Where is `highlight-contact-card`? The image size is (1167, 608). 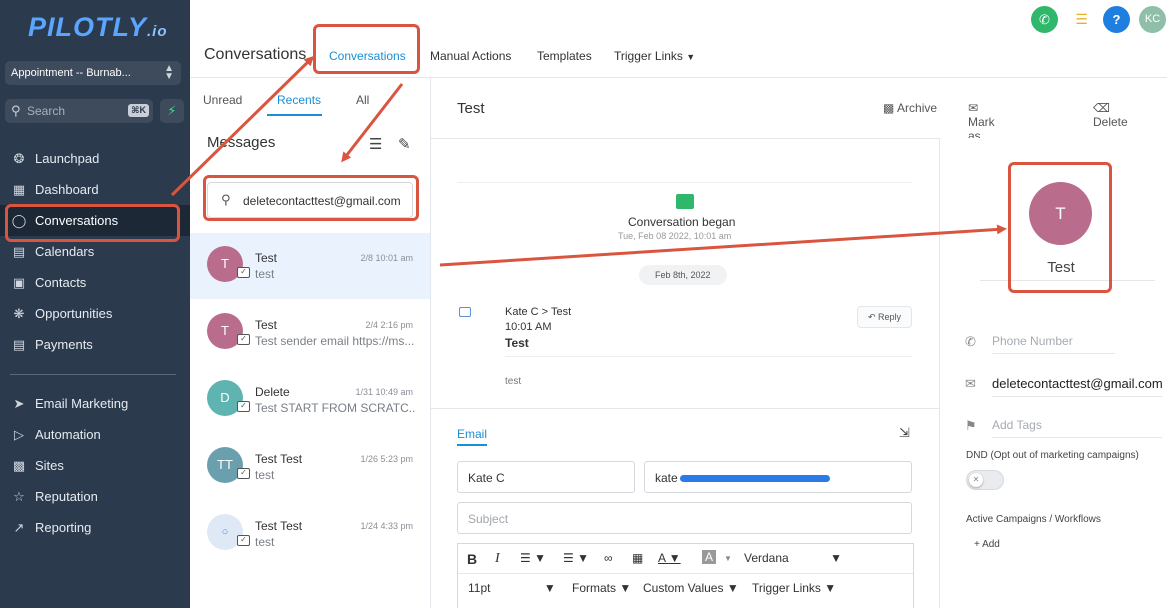
highlight-contact-card is located at coordinates (1060, 227).